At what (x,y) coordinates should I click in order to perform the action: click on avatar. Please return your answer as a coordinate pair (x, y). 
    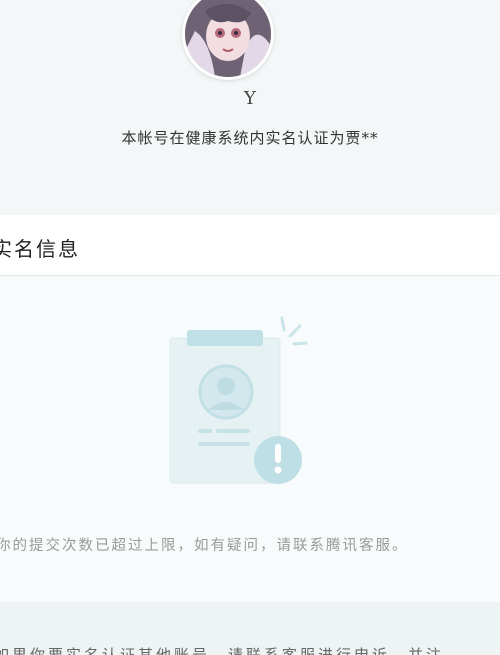
    Looking at the image, I should click on (228, 40).